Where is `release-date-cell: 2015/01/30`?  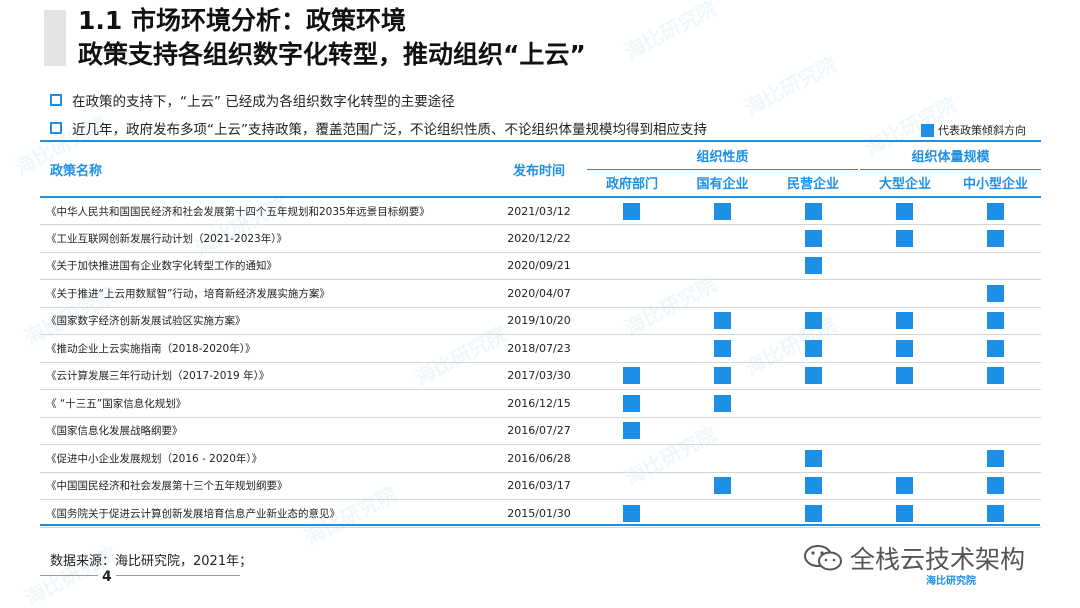
release-date-cell: 2015/01/30 is located at coordinates (539, 513).